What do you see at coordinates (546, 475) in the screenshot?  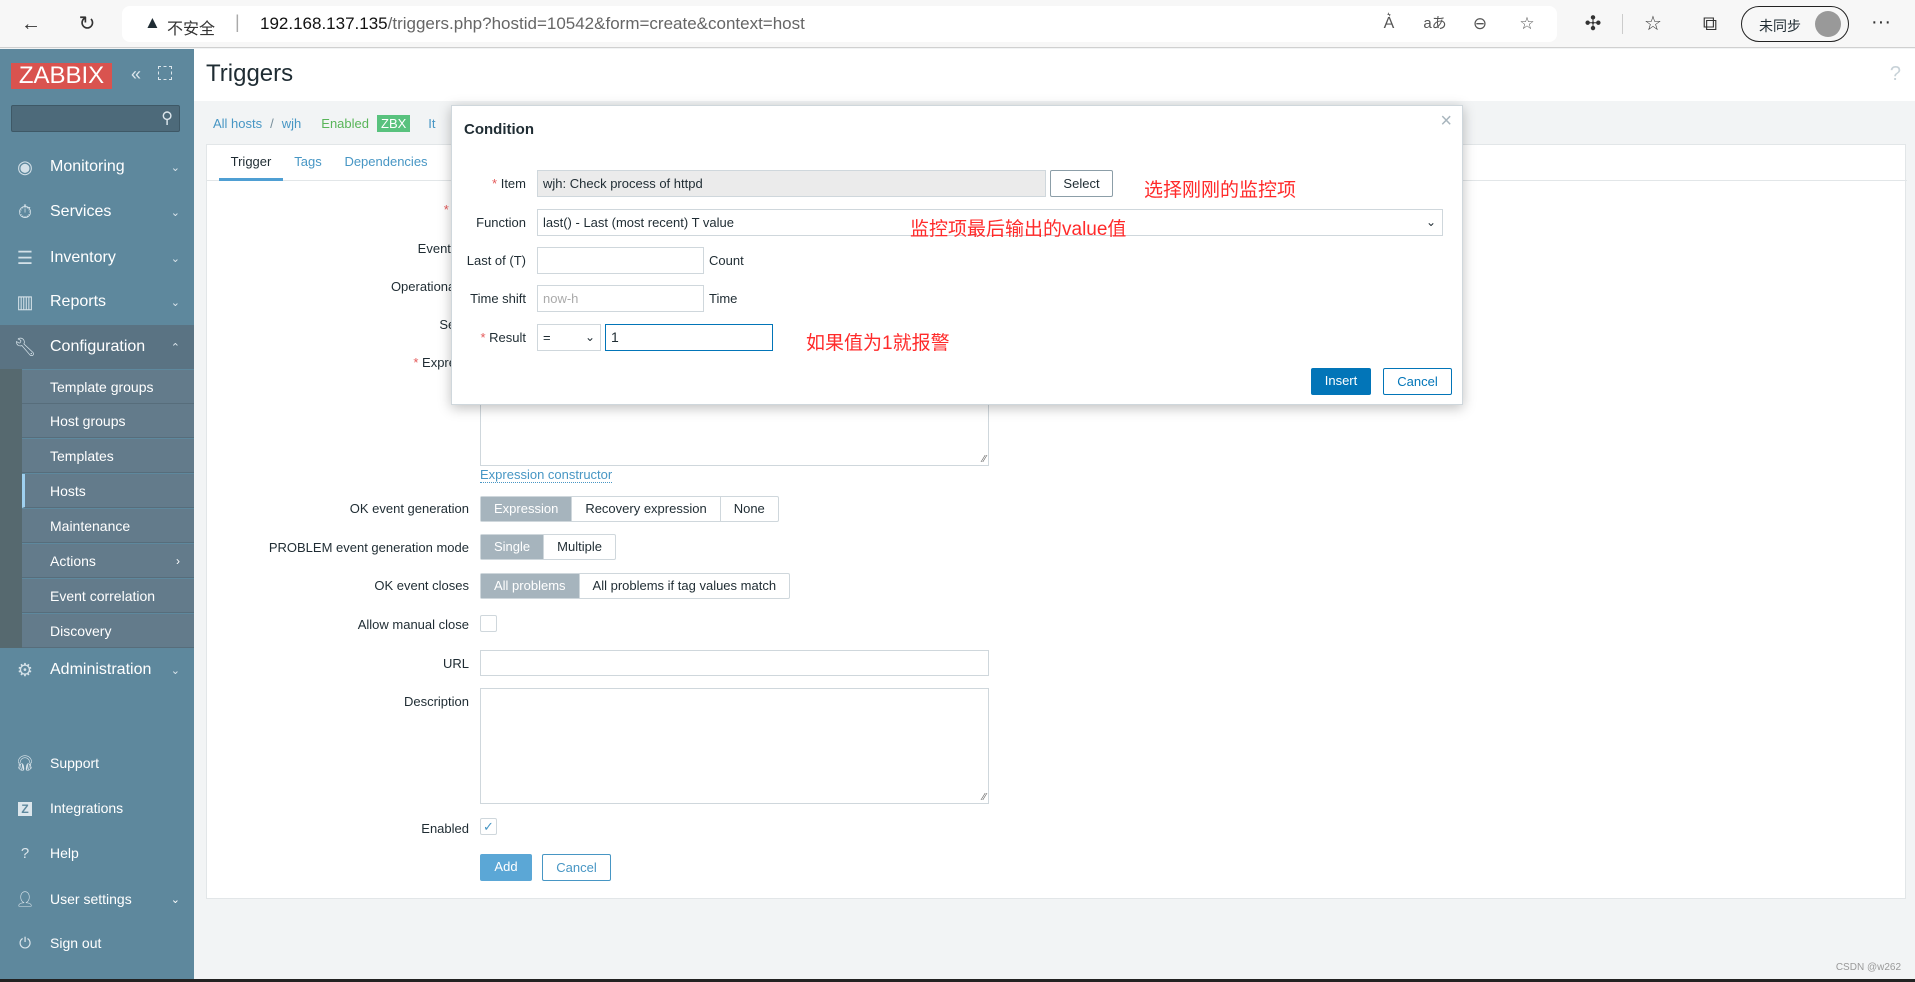 I see `expression-constructor-link: Expression constructor` at bounding box center [546, 475].